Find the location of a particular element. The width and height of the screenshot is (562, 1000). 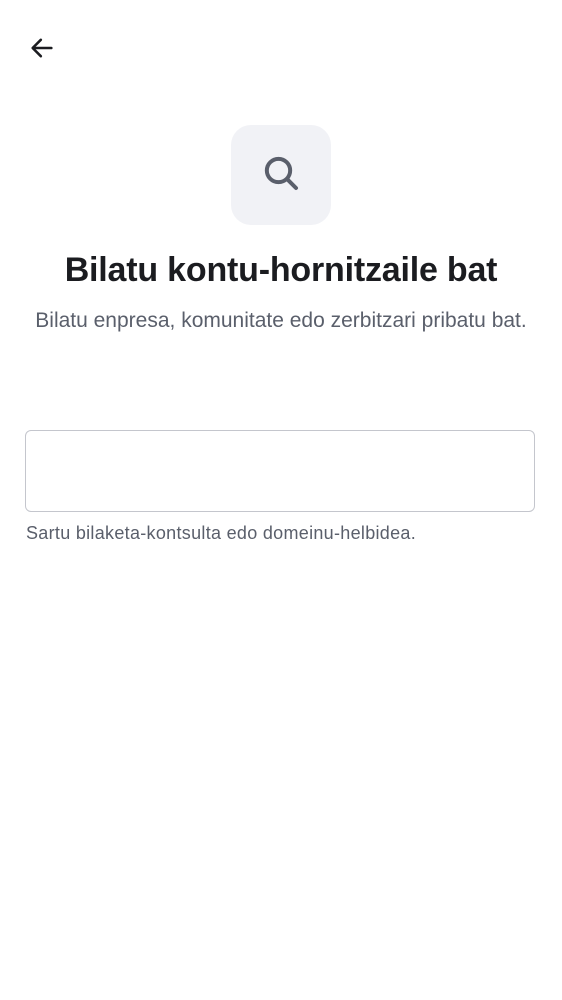

search-input is located at coordinates (280, 471).